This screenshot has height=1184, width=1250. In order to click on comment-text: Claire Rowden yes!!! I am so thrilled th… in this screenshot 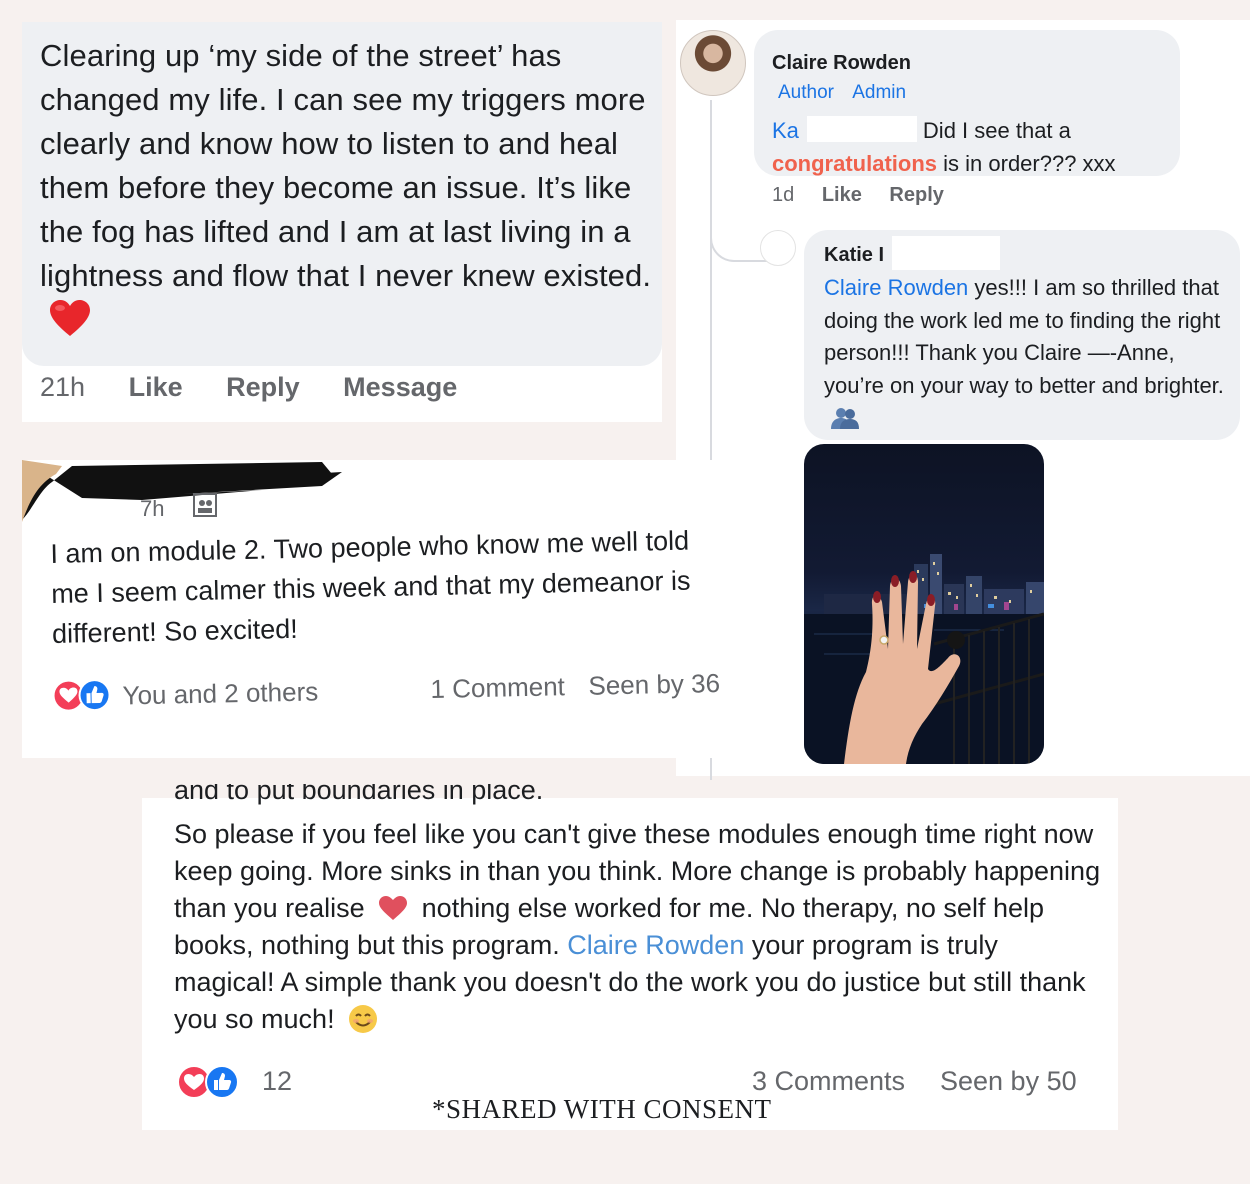, I will do `click(1029, 353)`.